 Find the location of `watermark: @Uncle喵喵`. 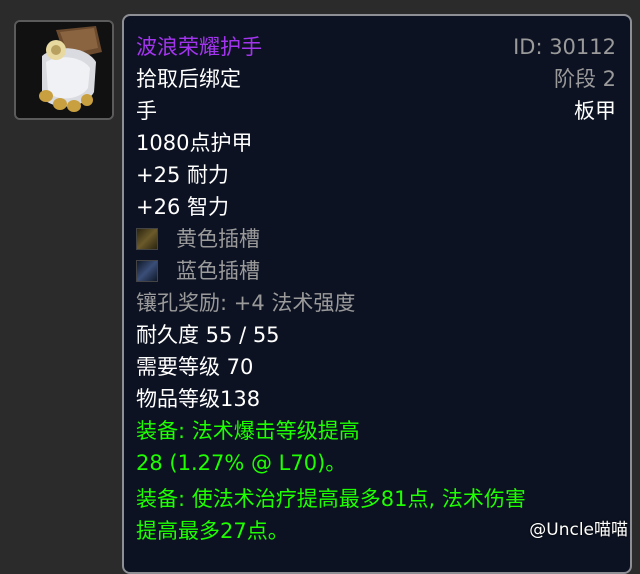

watermark: @Uncle喵喵 is located at coordinates (578, 530).